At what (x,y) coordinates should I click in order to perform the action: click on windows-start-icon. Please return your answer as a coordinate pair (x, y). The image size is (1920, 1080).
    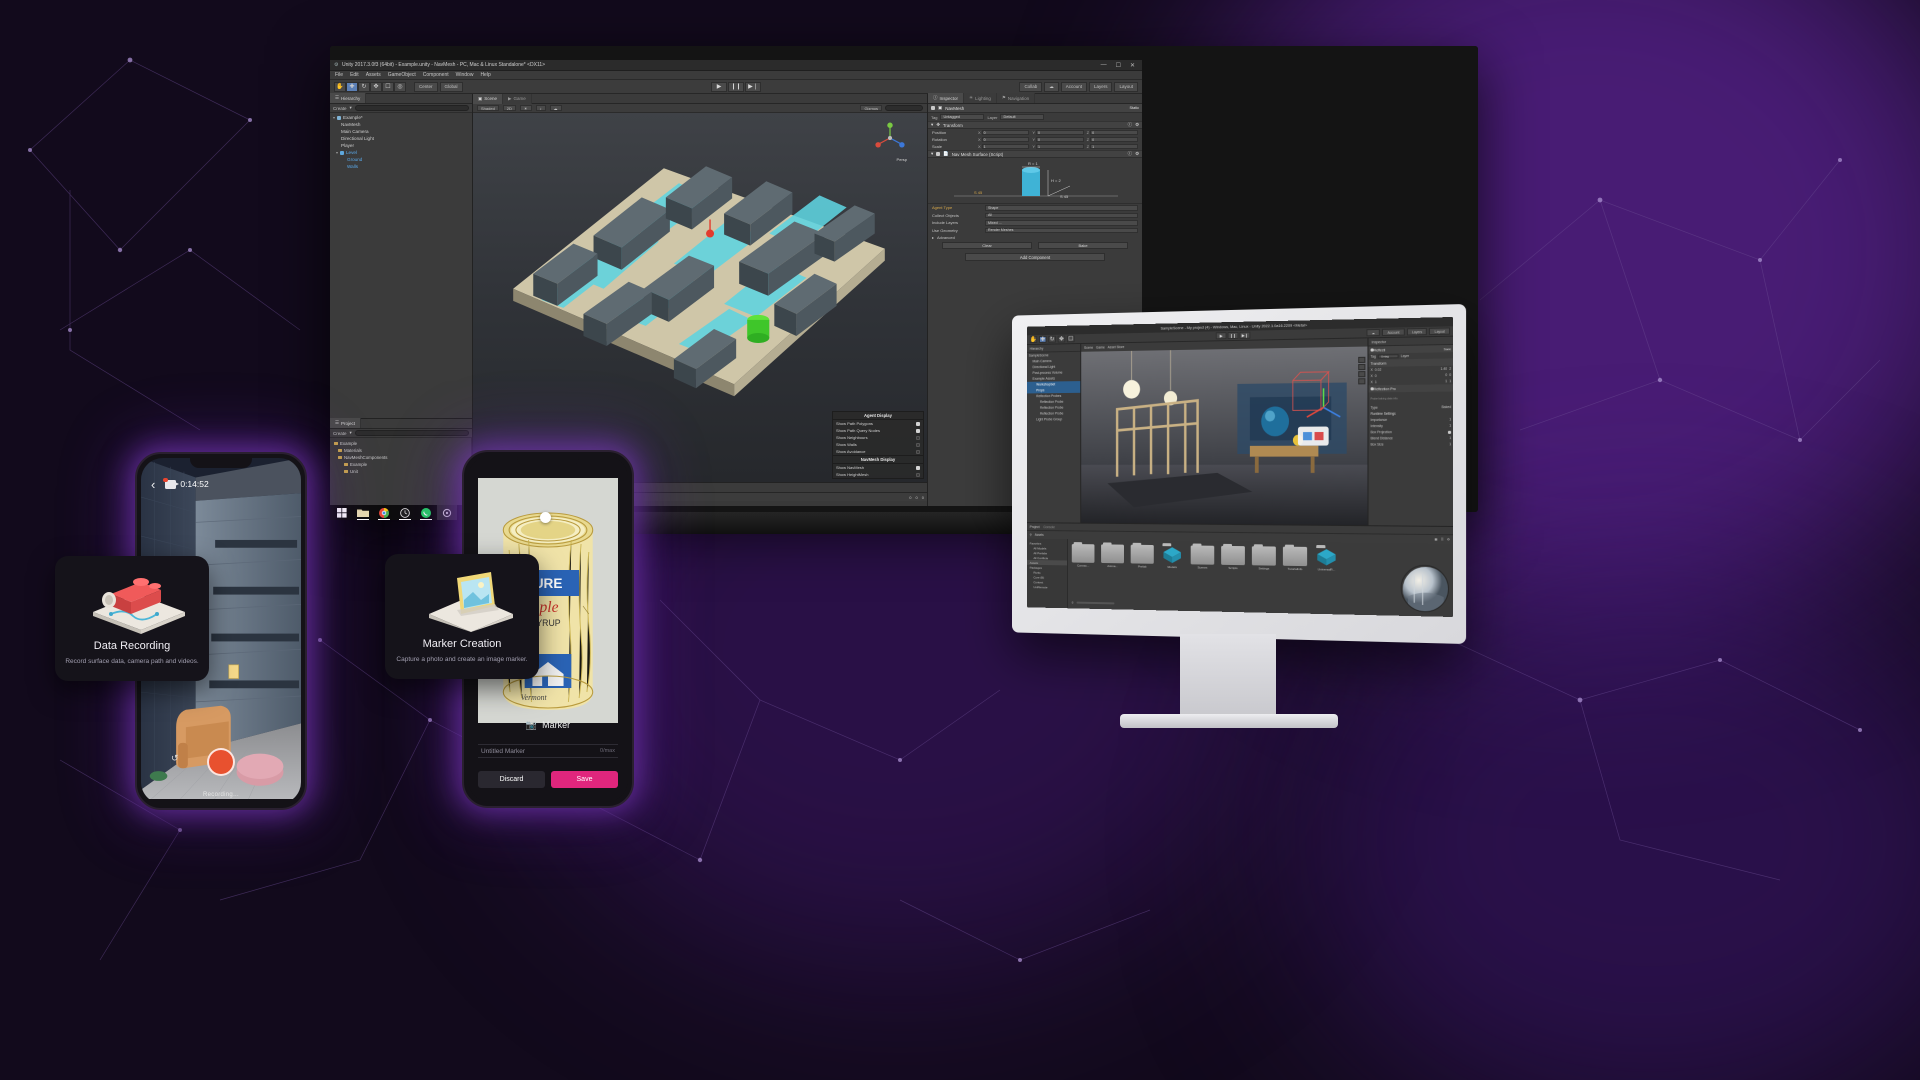
    Looking at the image, I should click on (342, 512).